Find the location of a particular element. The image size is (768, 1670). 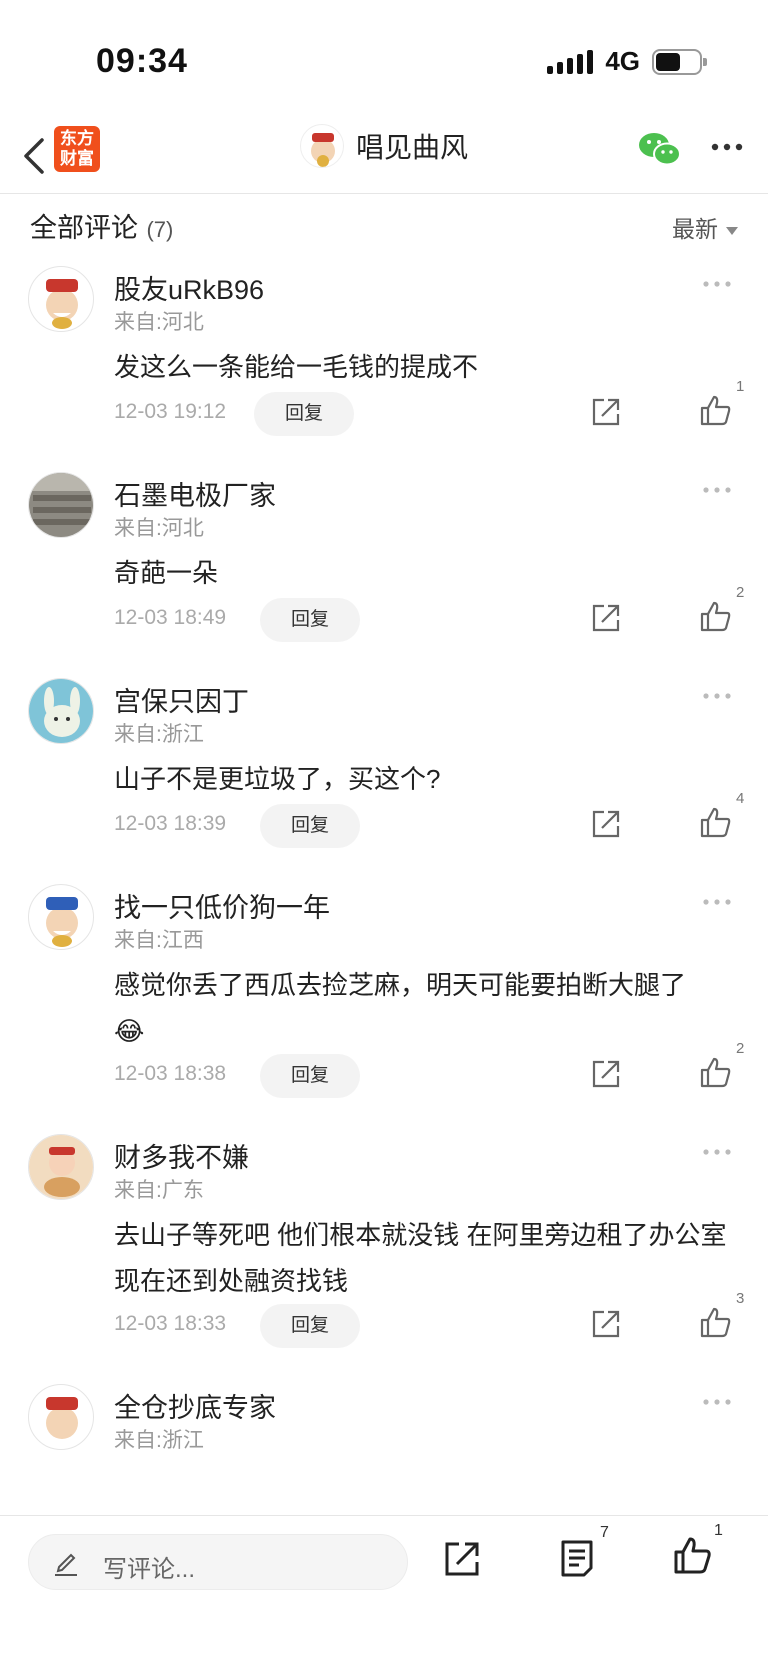

location: 来自:江西 is located at coordinates (159, 940).